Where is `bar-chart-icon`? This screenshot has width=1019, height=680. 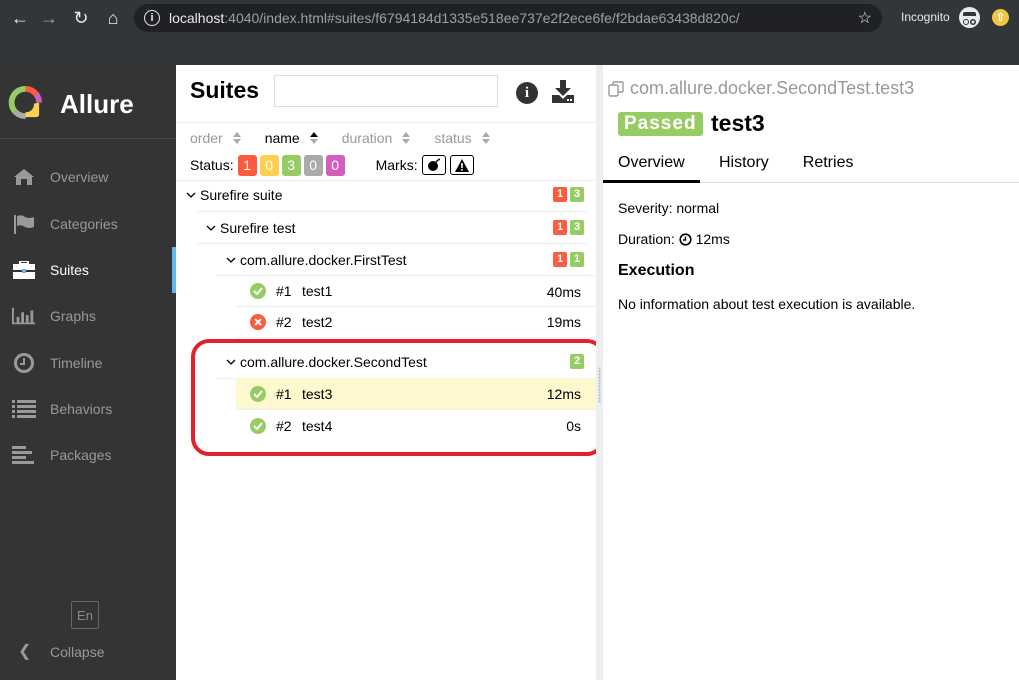 bar-chart-icon is located at coordinates (24, 316).